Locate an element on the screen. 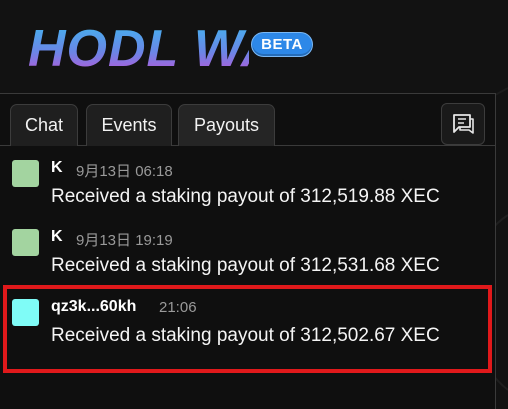 This screenshot has height=409, width=508. app-logo: HODL WARS is located at coordinates (136, 45).